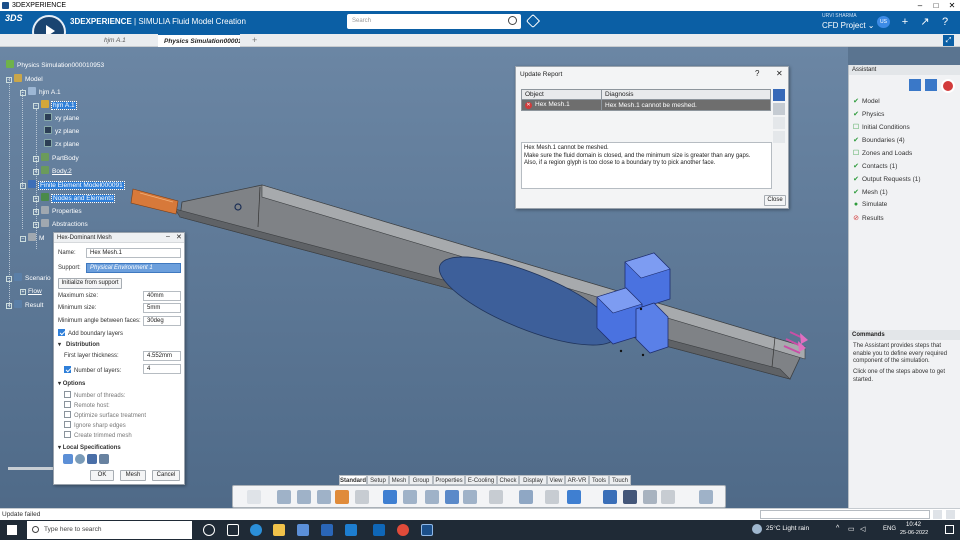 This screenshot has width=960, height=540. What do you see at coordinates (351, 530) in the screenshot?
I see `app-icon` at bounding box center [351, 530].